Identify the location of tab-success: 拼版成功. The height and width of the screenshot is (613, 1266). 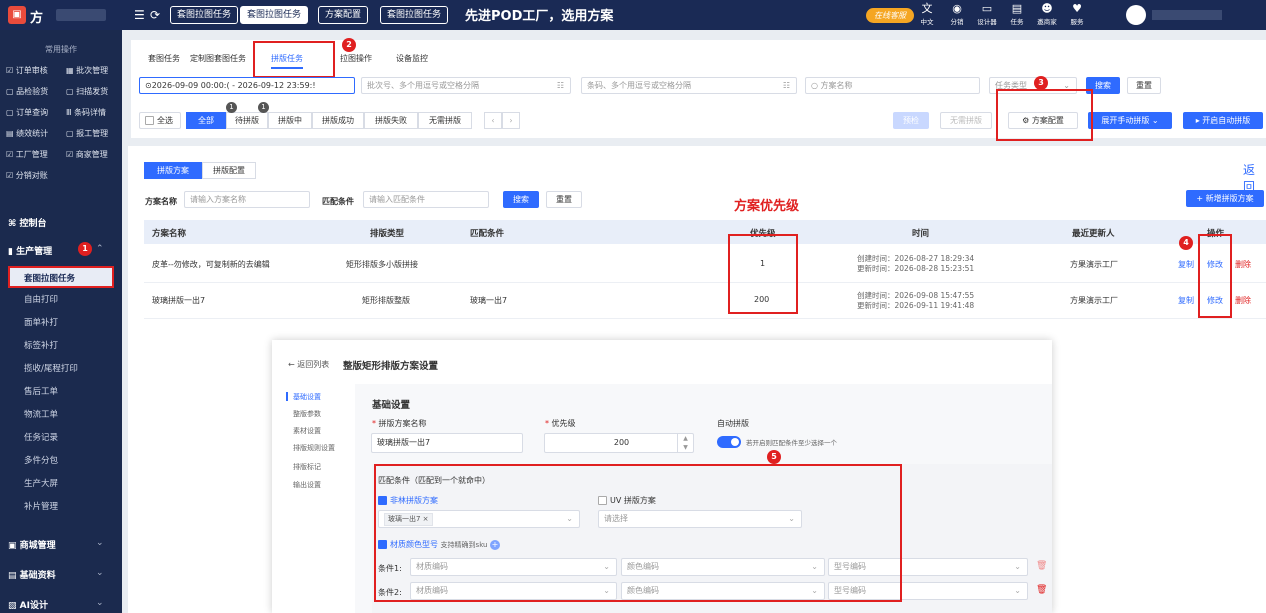
(338, 120).